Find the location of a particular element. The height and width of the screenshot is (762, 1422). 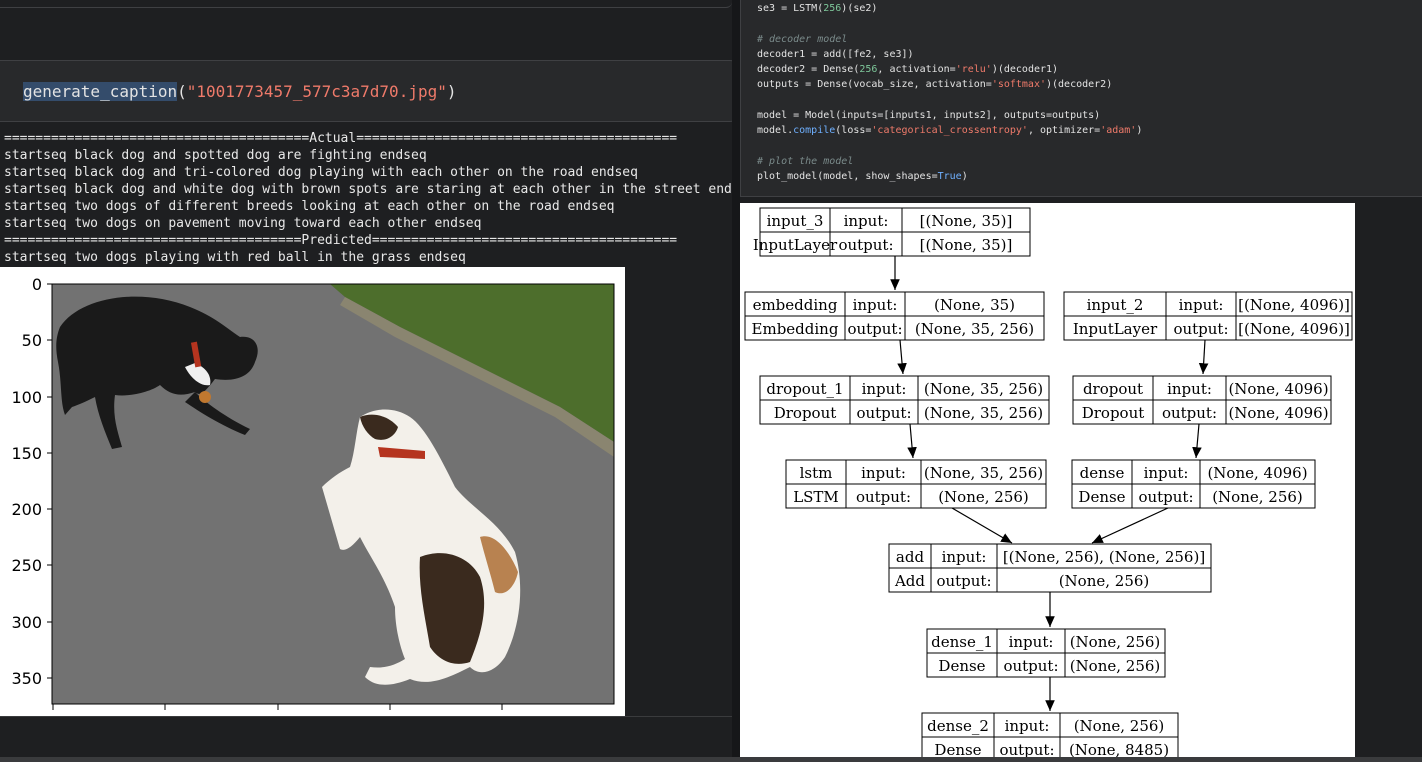

pane-divider is located at coordinates (736, 381).